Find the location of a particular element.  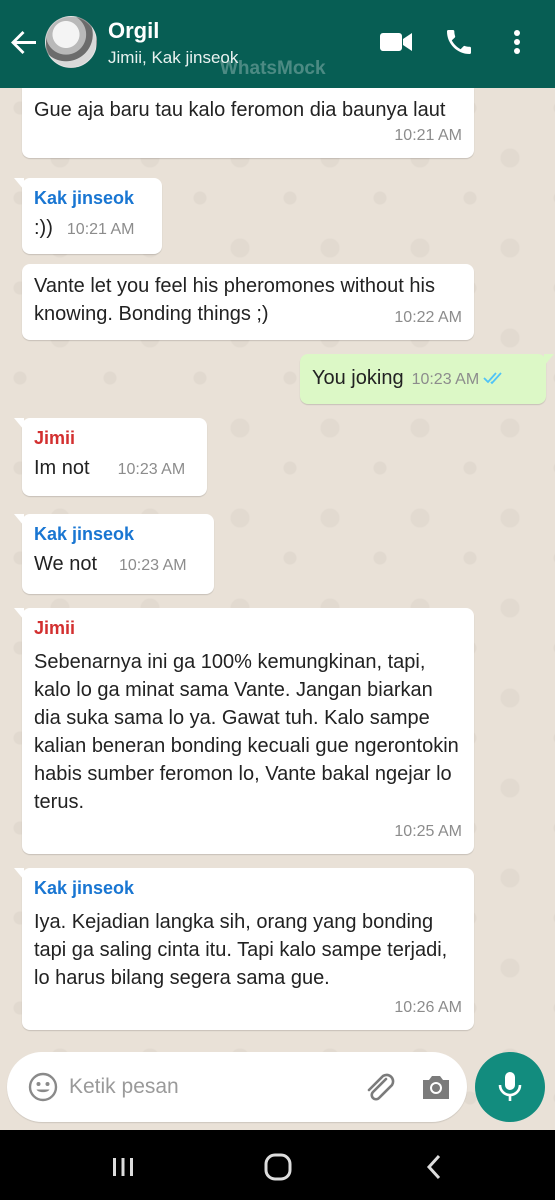

message-text: We not is located at coordinates (65, 564).